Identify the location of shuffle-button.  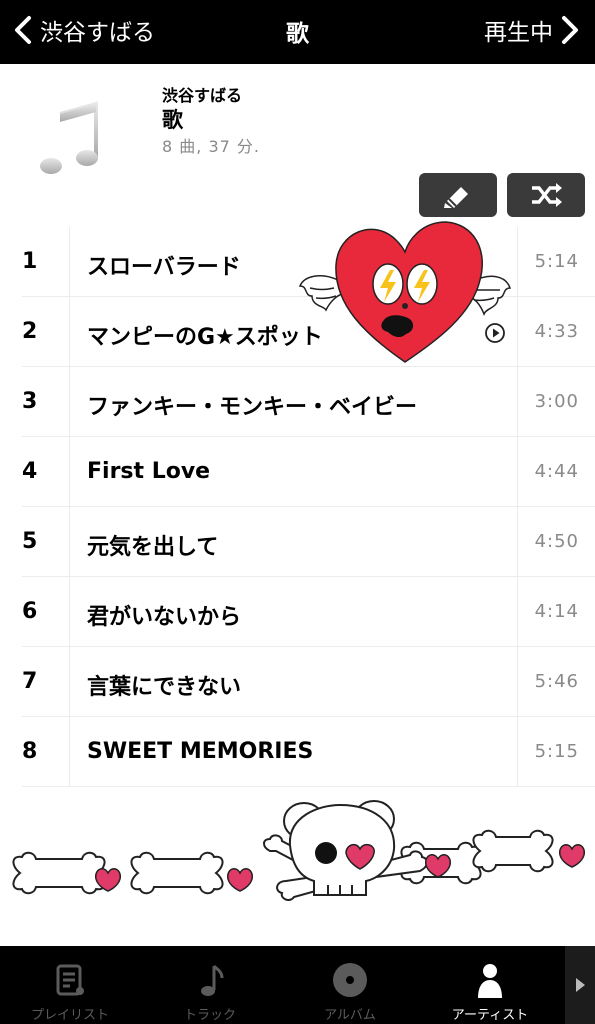
(546, 195).